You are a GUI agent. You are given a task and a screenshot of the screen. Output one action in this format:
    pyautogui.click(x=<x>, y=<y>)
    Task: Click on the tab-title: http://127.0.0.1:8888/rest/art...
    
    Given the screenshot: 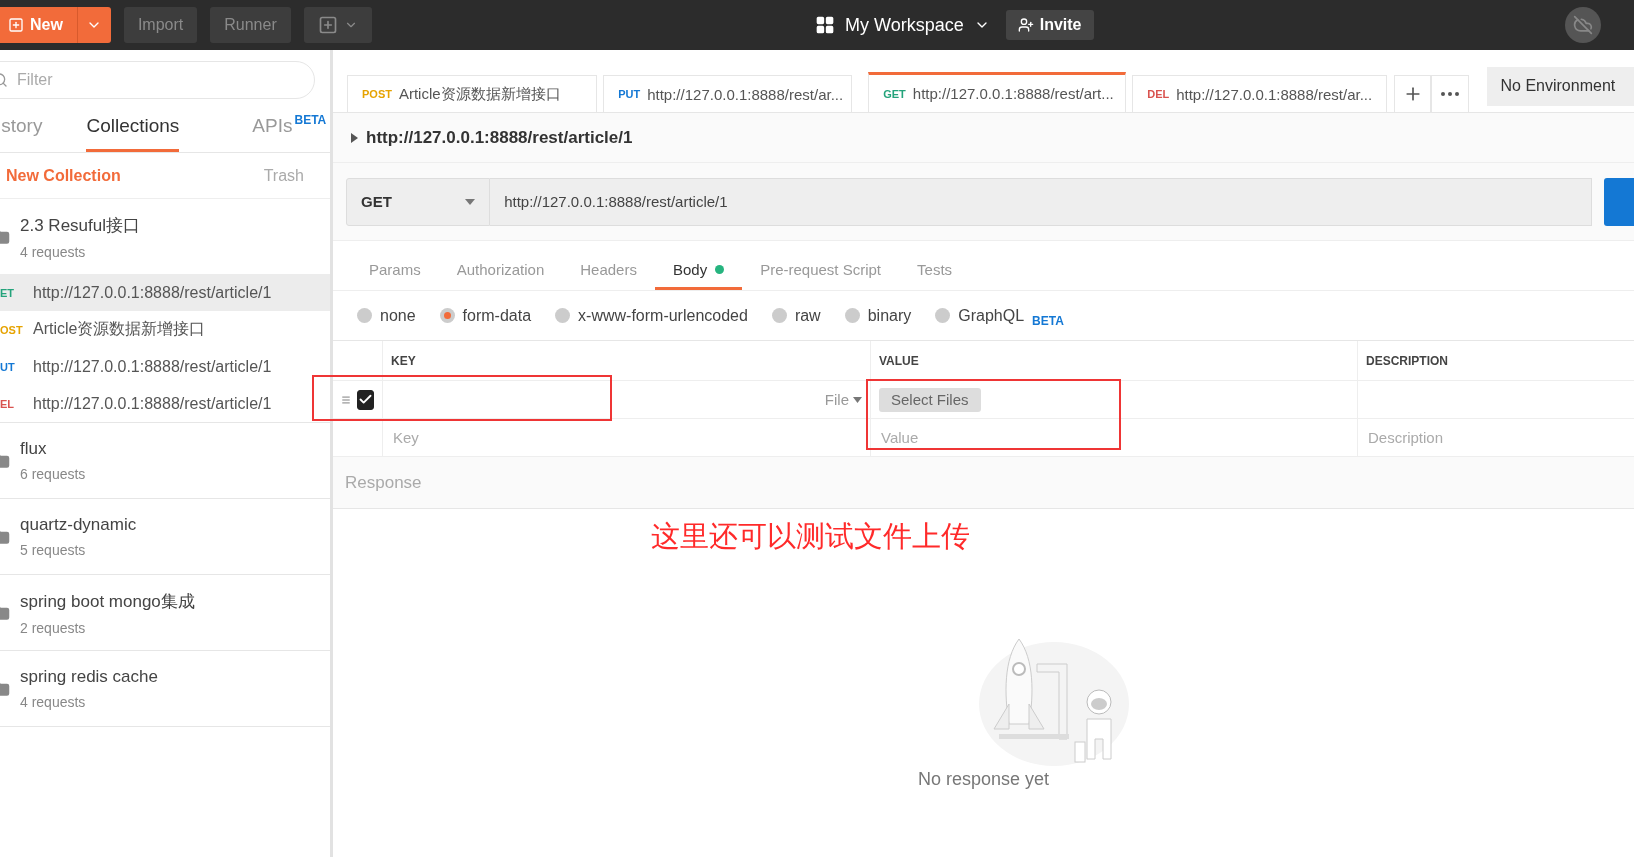 What is the action you would take?
    pyautogui.click(x=1013, y=93)
    